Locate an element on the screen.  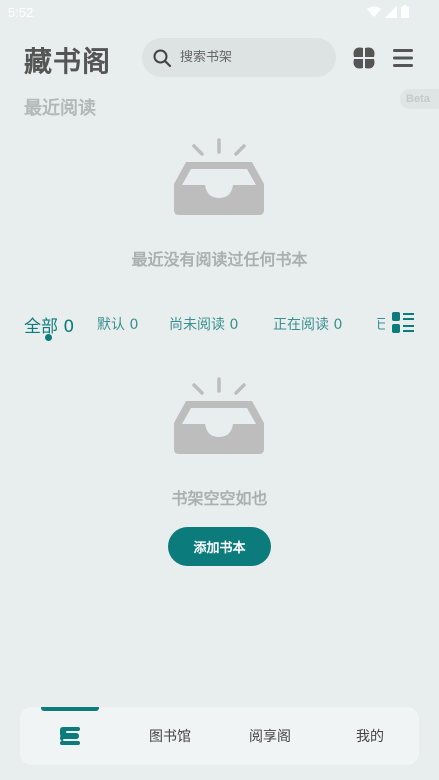
beta-badge: Beta is located at coordinates (419, 99).